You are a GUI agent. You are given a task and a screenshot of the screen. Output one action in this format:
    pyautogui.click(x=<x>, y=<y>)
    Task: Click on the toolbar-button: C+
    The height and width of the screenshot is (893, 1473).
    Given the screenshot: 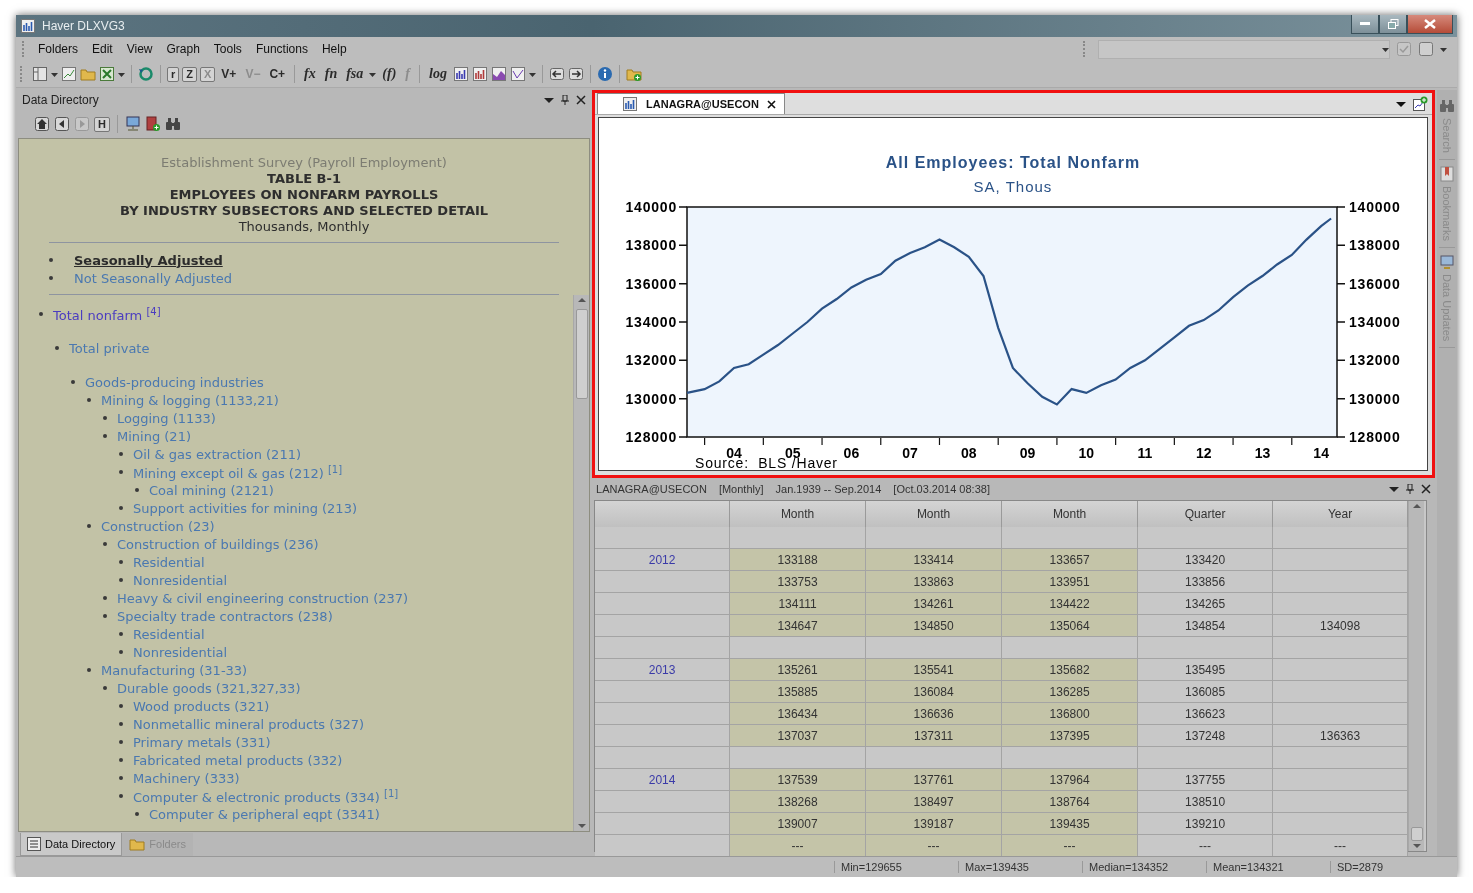 What is the action you would take?
    pyautogui.click(x=277, y=74)
    